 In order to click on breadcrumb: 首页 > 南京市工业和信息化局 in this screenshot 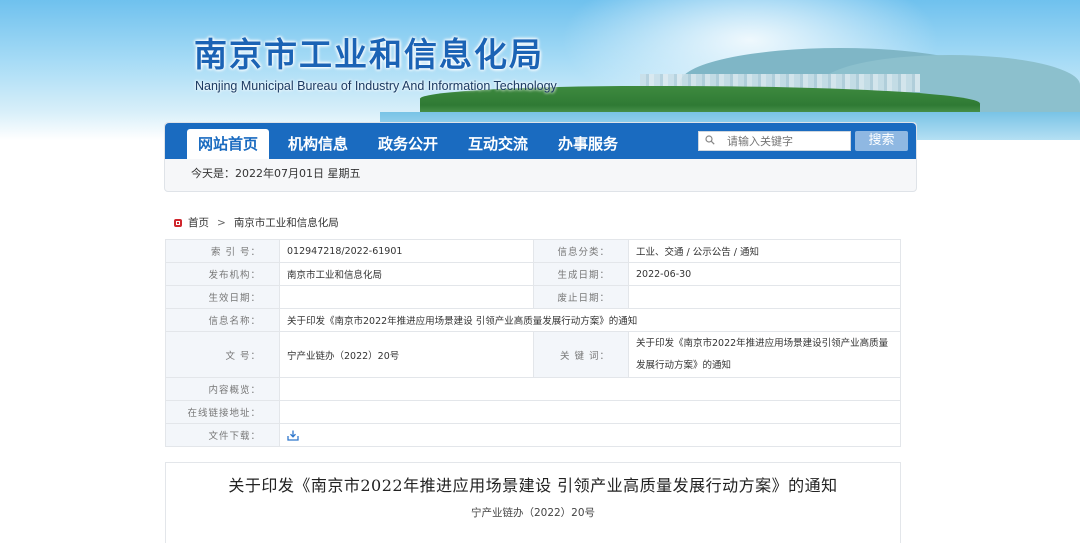, I will do `click(256, 222)`.